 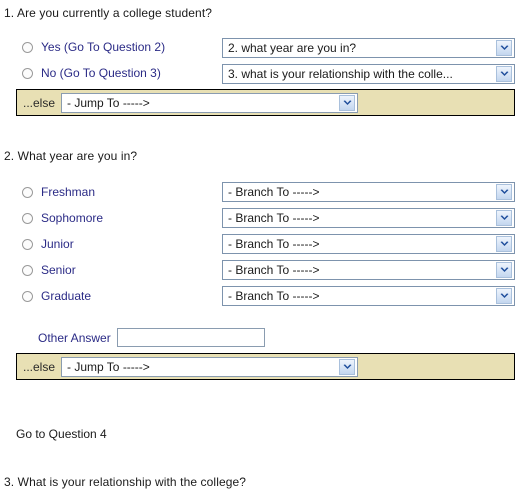 What do you see at coordinates (39, 366) in the screenshot?
I see `else-label-q2: ...else` at bounding box center [39, 366].